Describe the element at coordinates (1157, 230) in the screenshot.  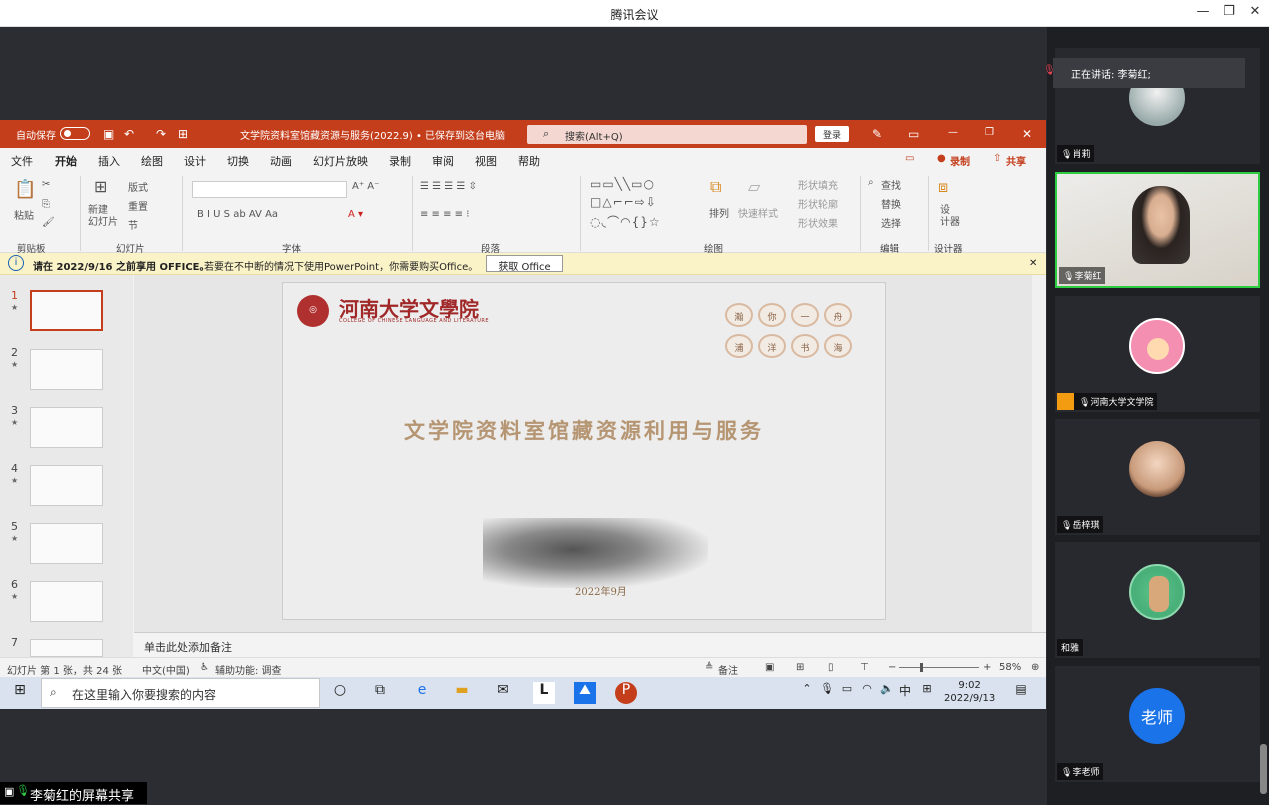
I see `participant-tile-active: 🎙李菊红` at that location.